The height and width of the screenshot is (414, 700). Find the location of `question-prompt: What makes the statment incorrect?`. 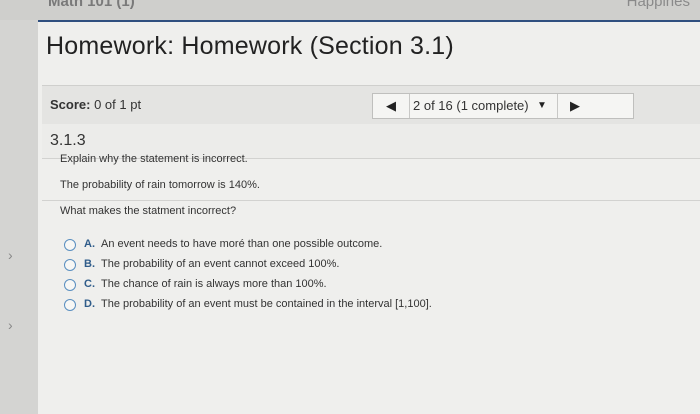

question-prompt: What makes the statment incorrect? is located at coordinates (148, 211).